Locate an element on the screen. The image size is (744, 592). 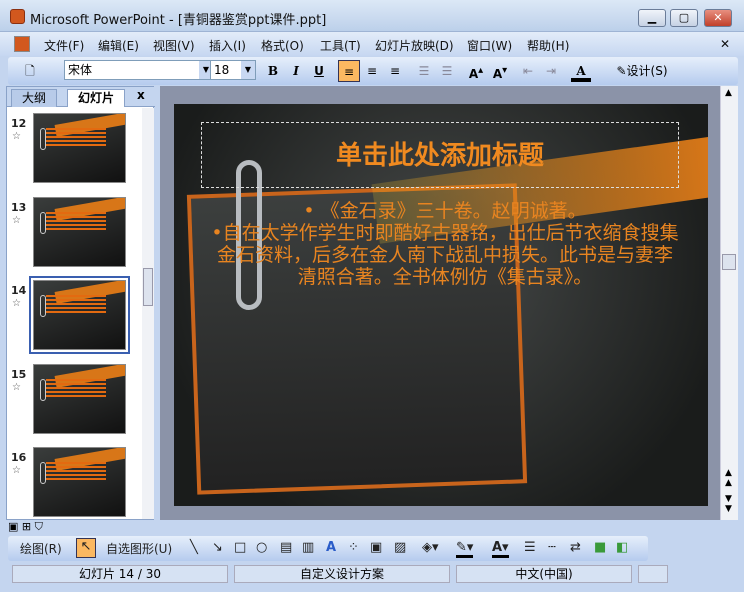
menu-insert: 插入(I) is located at coordinates (227, 45).